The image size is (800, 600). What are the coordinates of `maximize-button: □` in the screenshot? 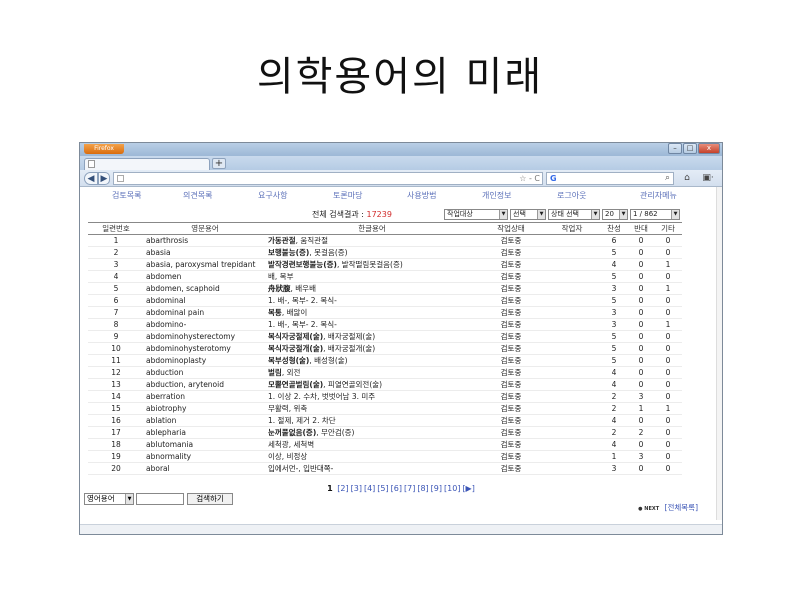 It's located at (690, 148).